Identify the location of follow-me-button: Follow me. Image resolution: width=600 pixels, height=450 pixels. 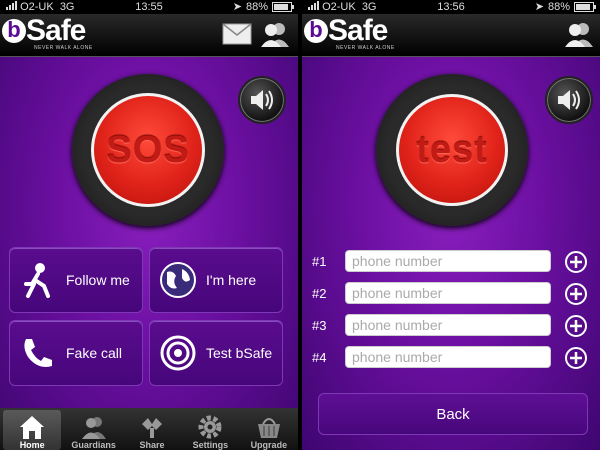
(76, 280).